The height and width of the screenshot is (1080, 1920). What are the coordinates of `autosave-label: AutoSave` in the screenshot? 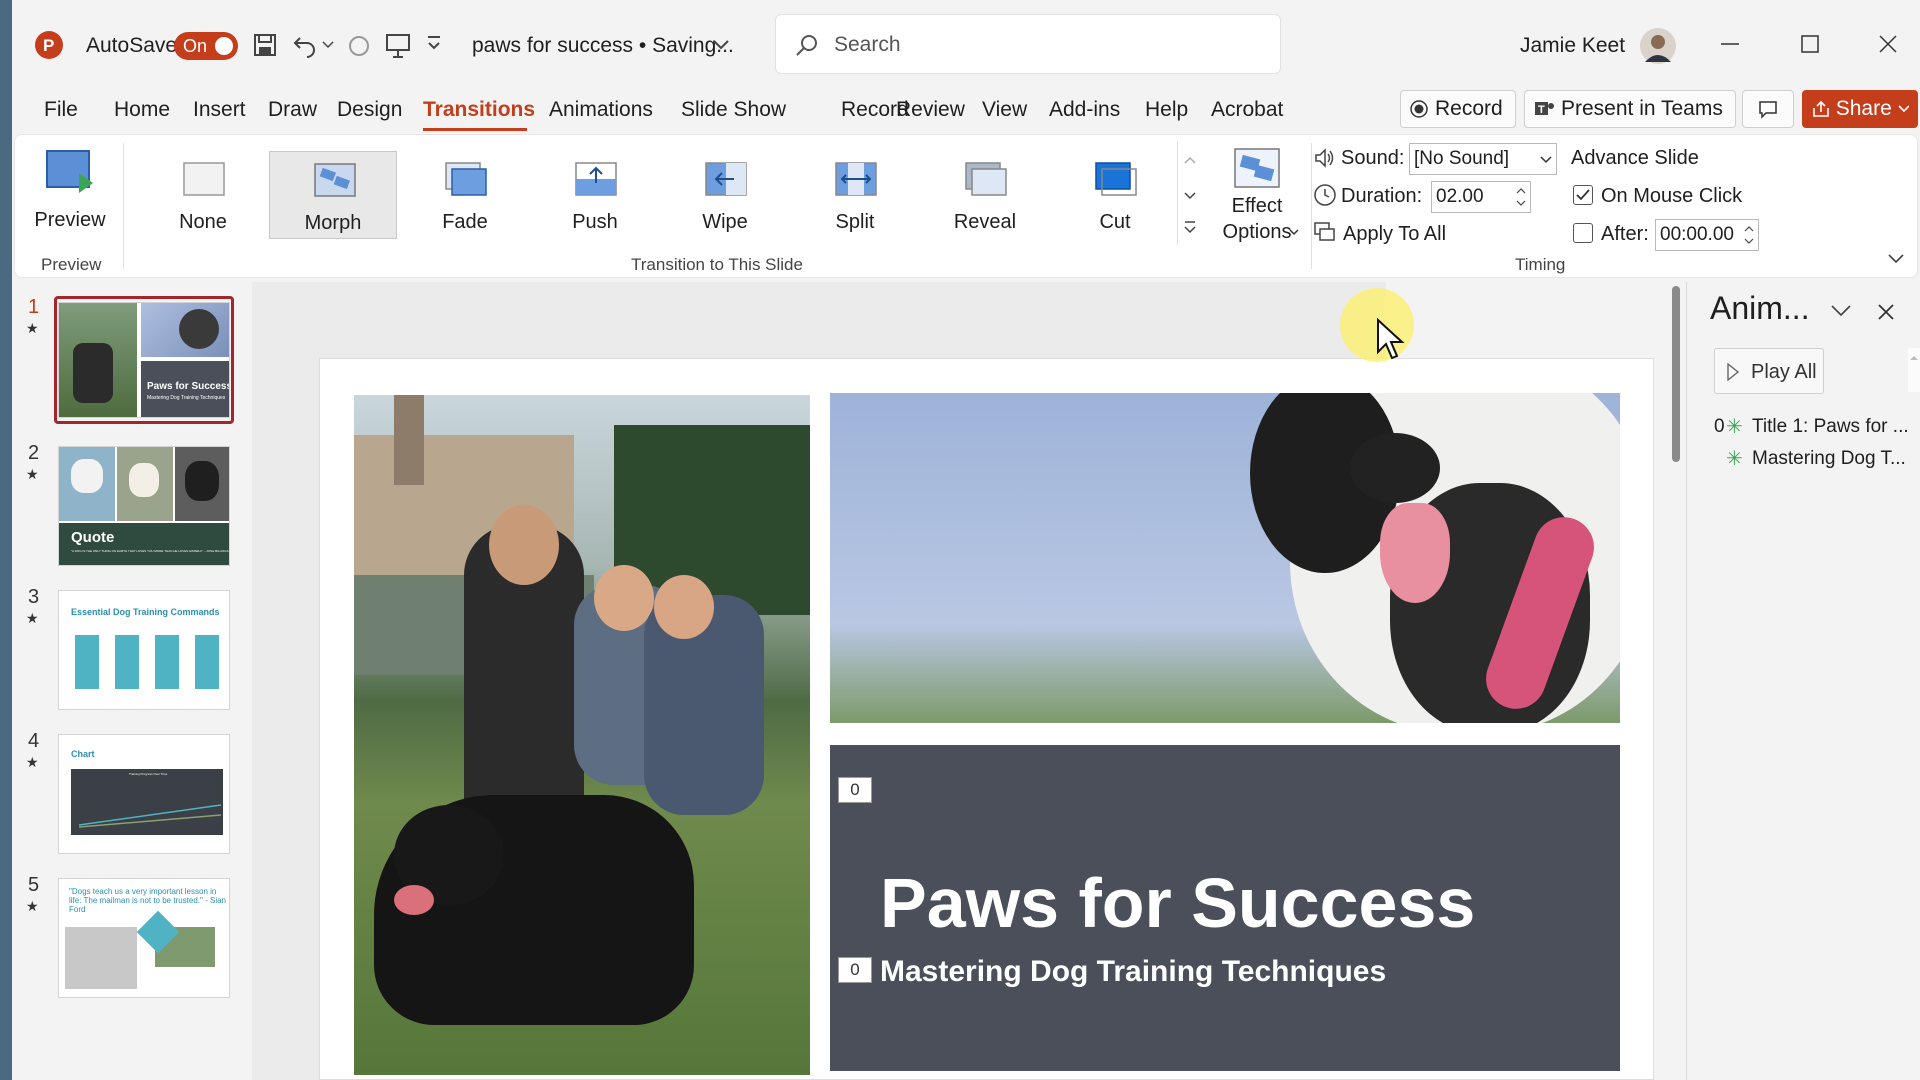 It's located at (132, 45).